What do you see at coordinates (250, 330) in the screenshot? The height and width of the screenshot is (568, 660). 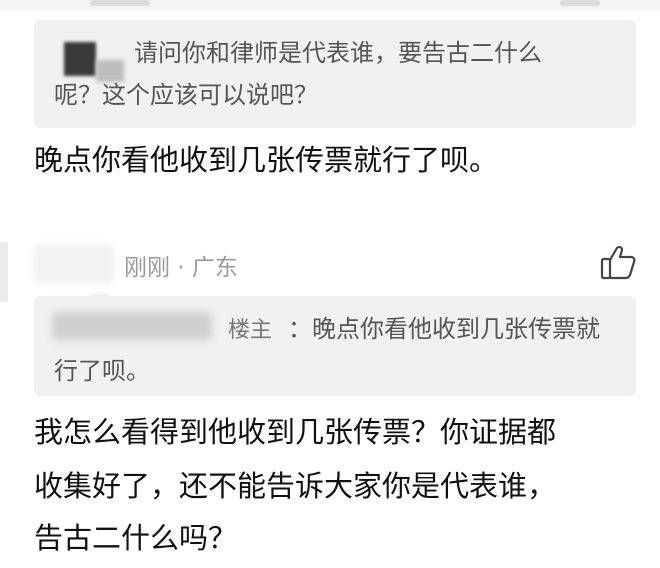 I see `author-badge: 楼主` at bounding box center [250, 330].